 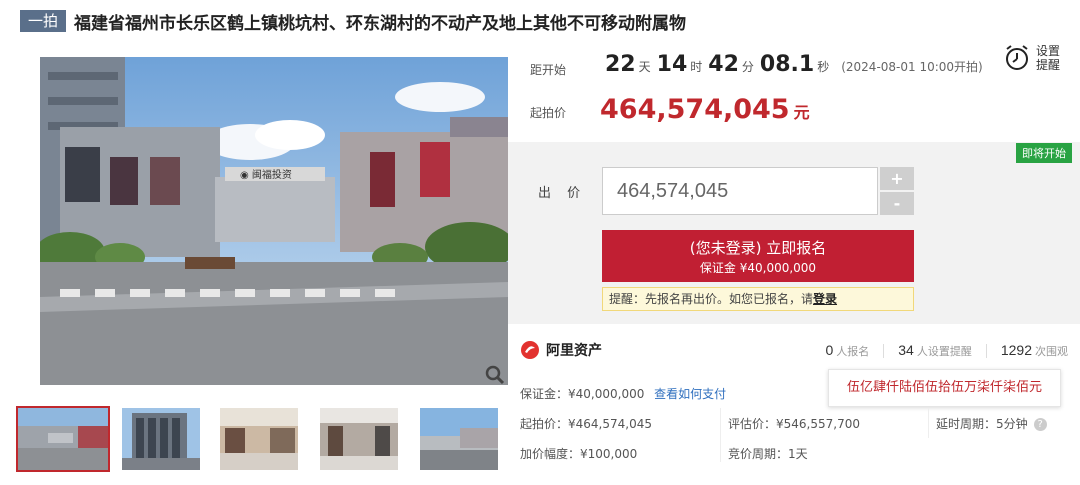 What do you see at coordinates (696, 67) in the screenshot?
I see `countdown-hours-unit: 时` at bounding box center [696, 67].